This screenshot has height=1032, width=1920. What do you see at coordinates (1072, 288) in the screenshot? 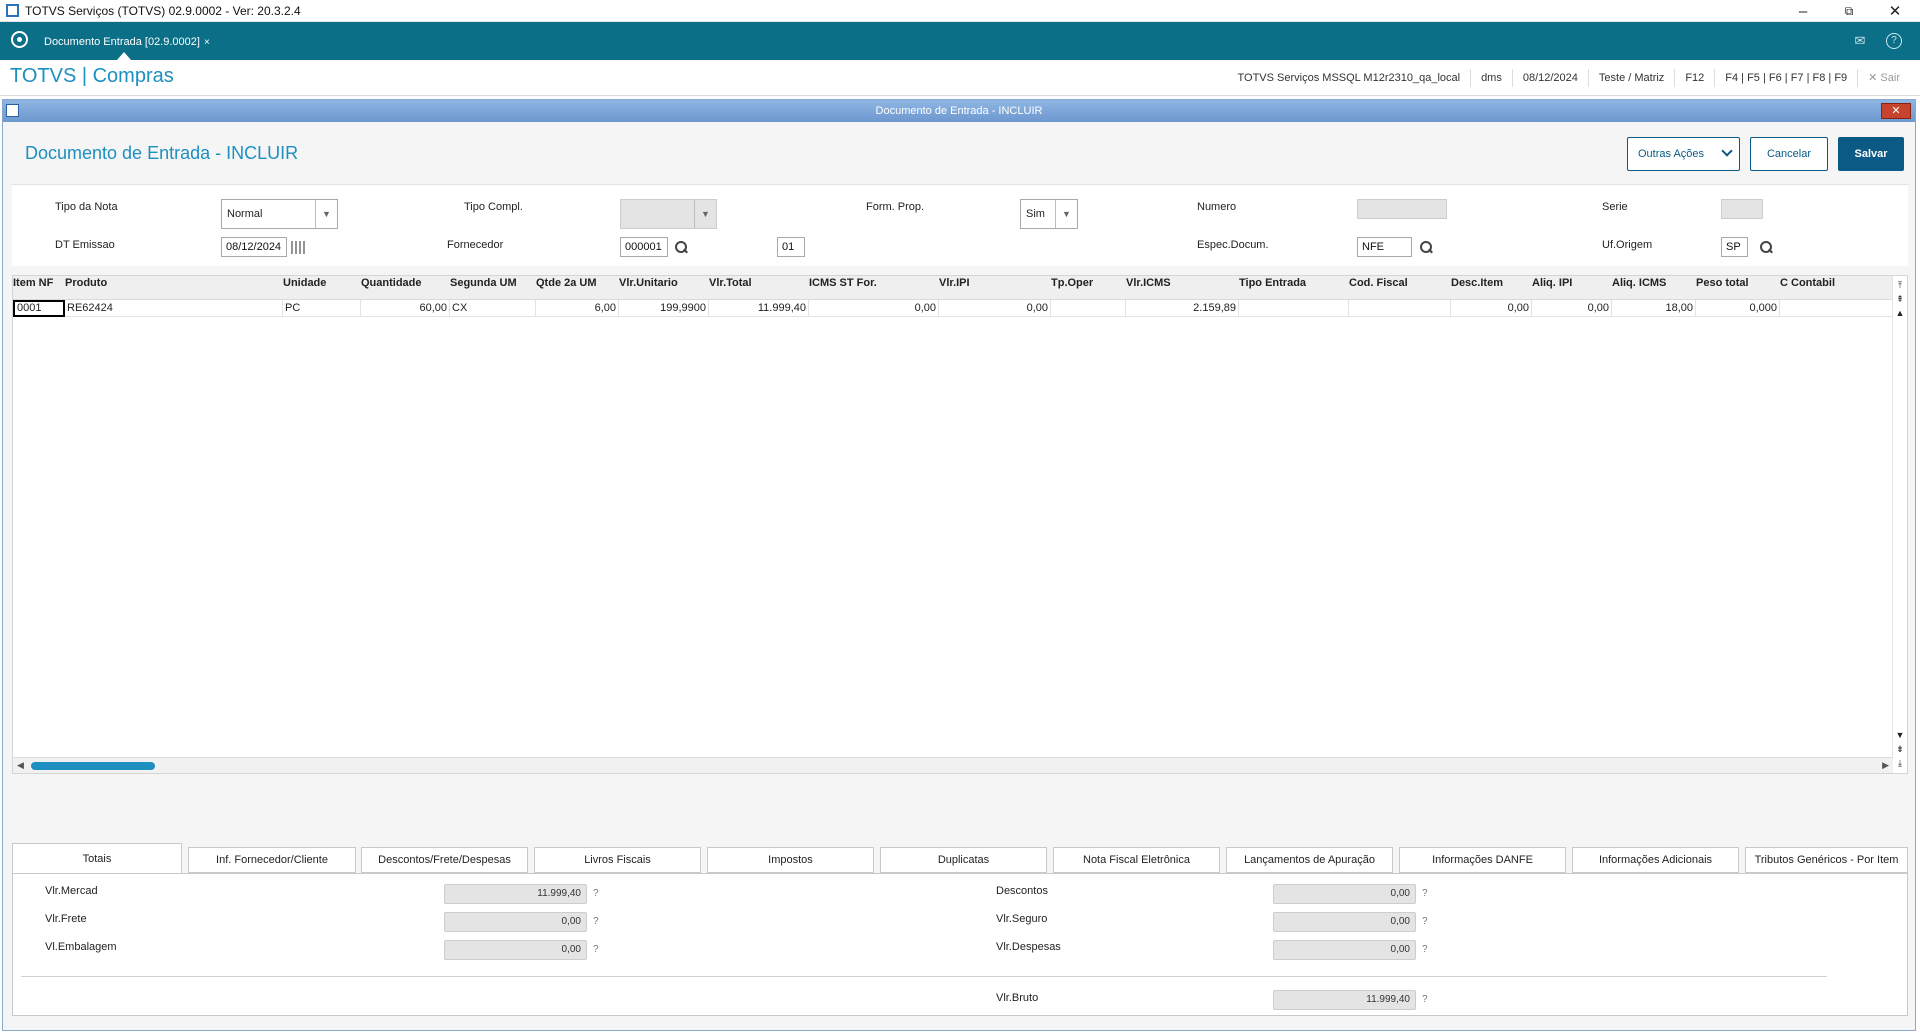
I see `col-header: Tp.Oper` at bounding box center [1072, 288].